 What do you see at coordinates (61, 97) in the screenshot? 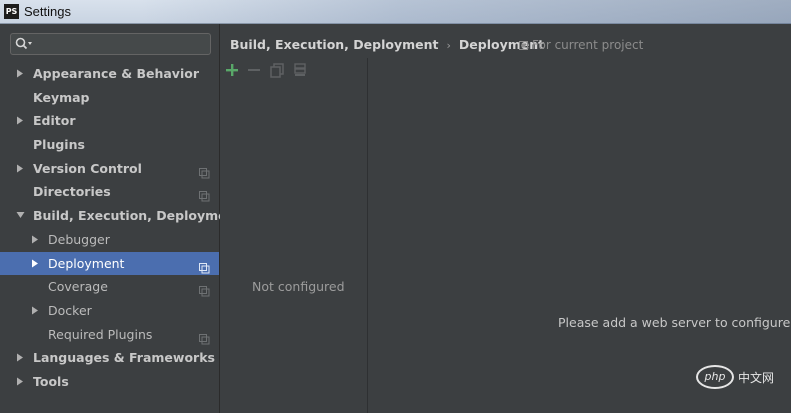
I see `sidebar-item-label: Keymap` at bounding box center [61, 97].